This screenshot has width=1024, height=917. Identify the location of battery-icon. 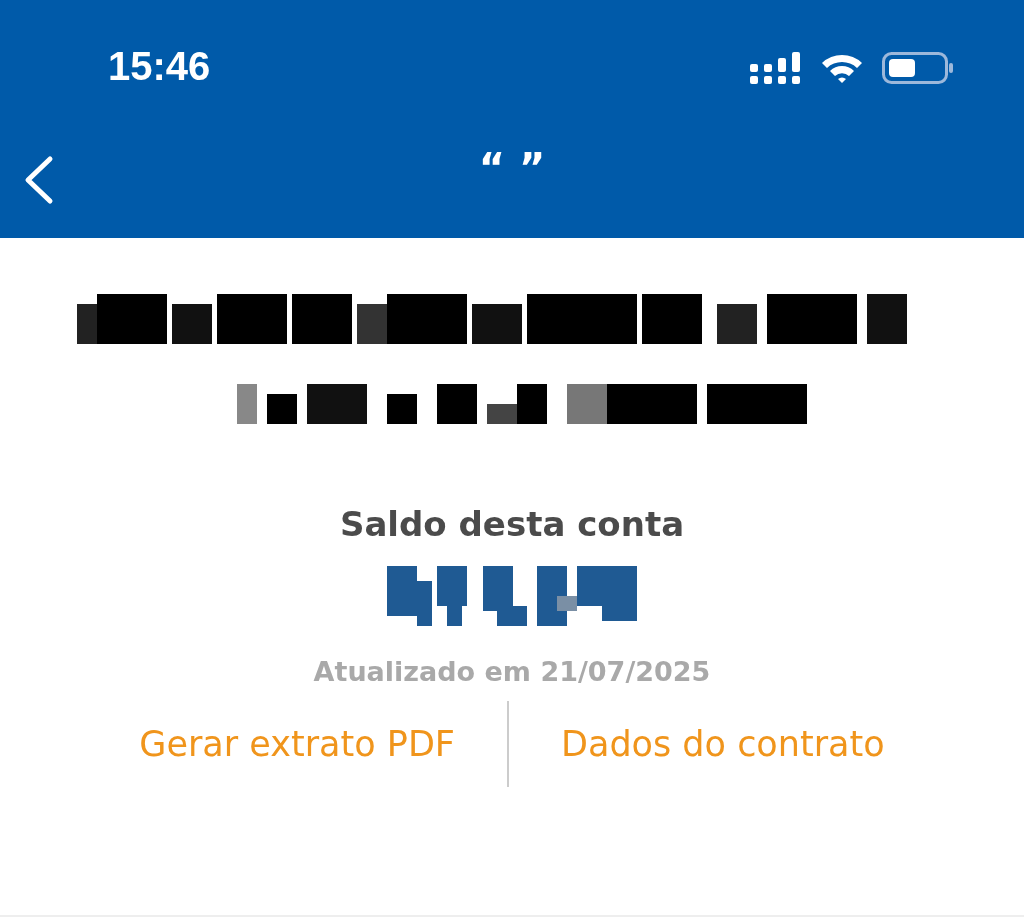
(918, 68).